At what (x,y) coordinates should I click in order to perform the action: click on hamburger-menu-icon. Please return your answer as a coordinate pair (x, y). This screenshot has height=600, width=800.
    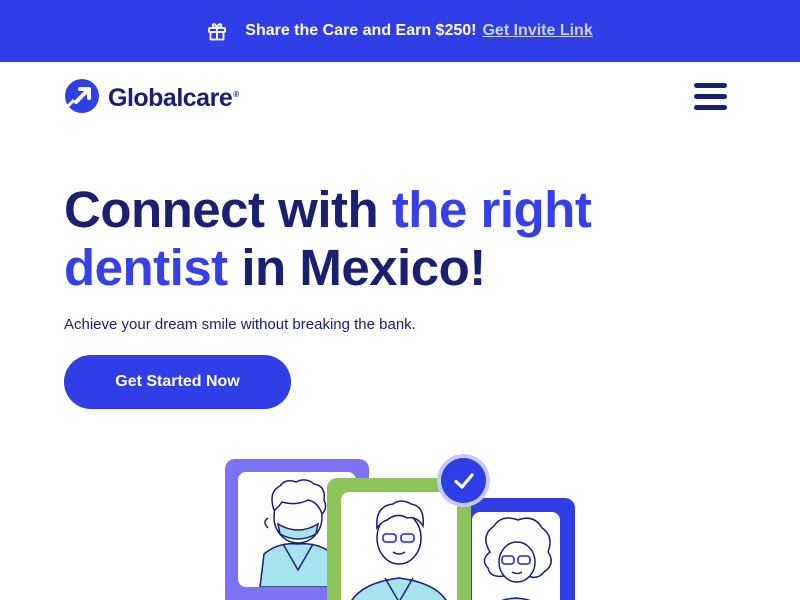
    Looking at the image, I should click on (711, 96).